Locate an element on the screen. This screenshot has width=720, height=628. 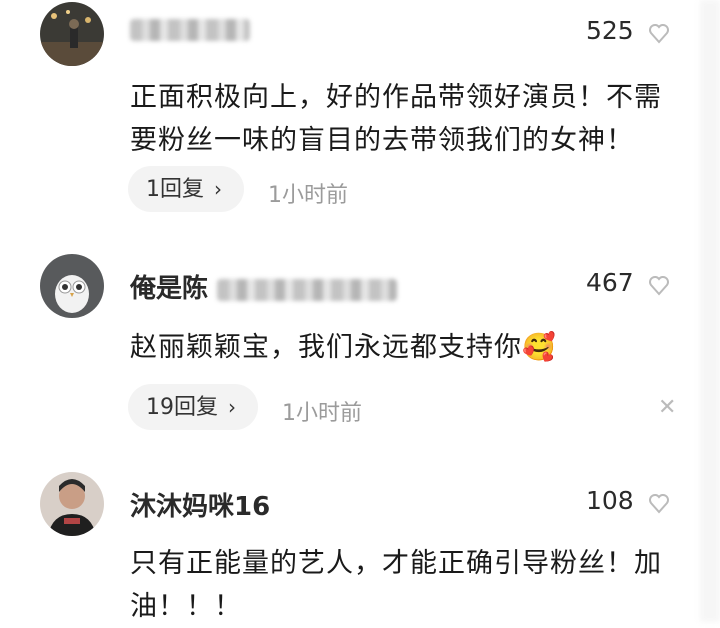
like-count: 108 is located at coordinates (610, 500).